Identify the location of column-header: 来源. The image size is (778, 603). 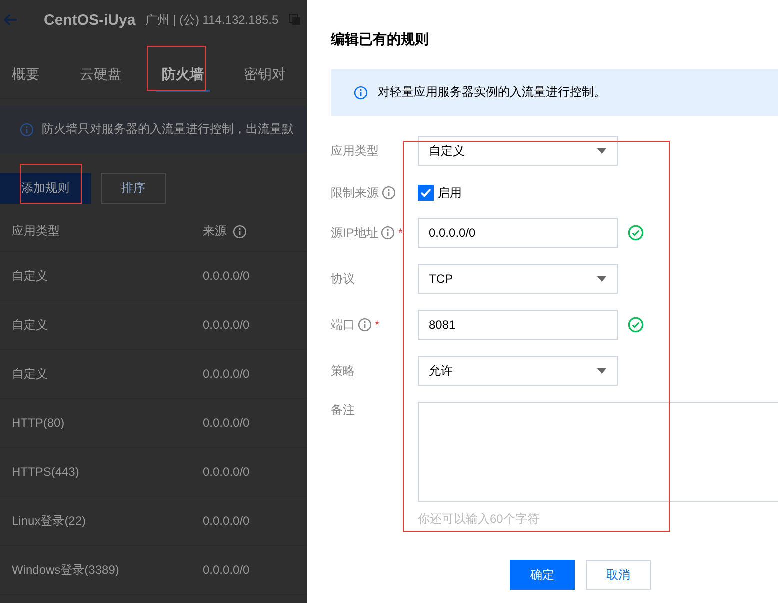
(215, 231).